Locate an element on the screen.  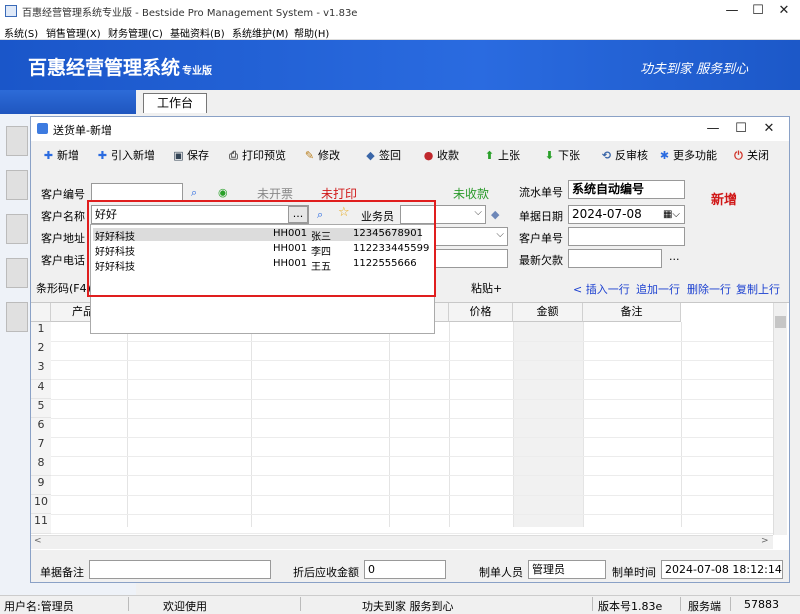
maker-field: 管理员 is located at coordinates (567, 569).